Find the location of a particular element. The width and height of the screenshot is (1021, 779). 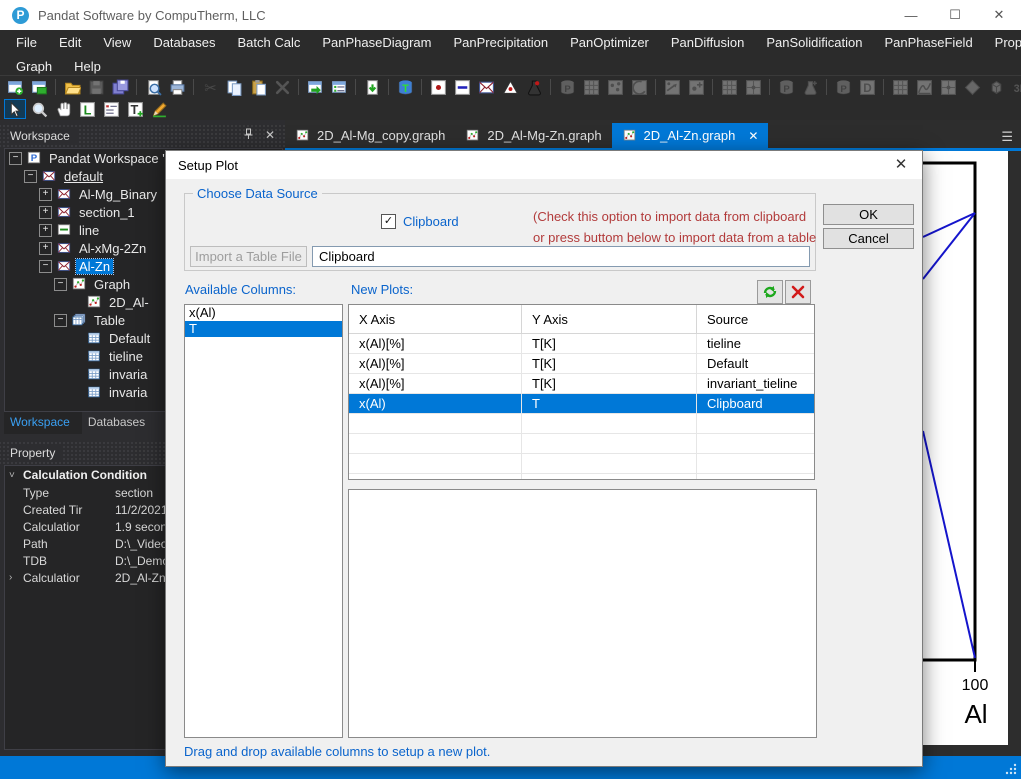

clipboard-checkbox-label: Clipboard is located at coordinates (431, 221).